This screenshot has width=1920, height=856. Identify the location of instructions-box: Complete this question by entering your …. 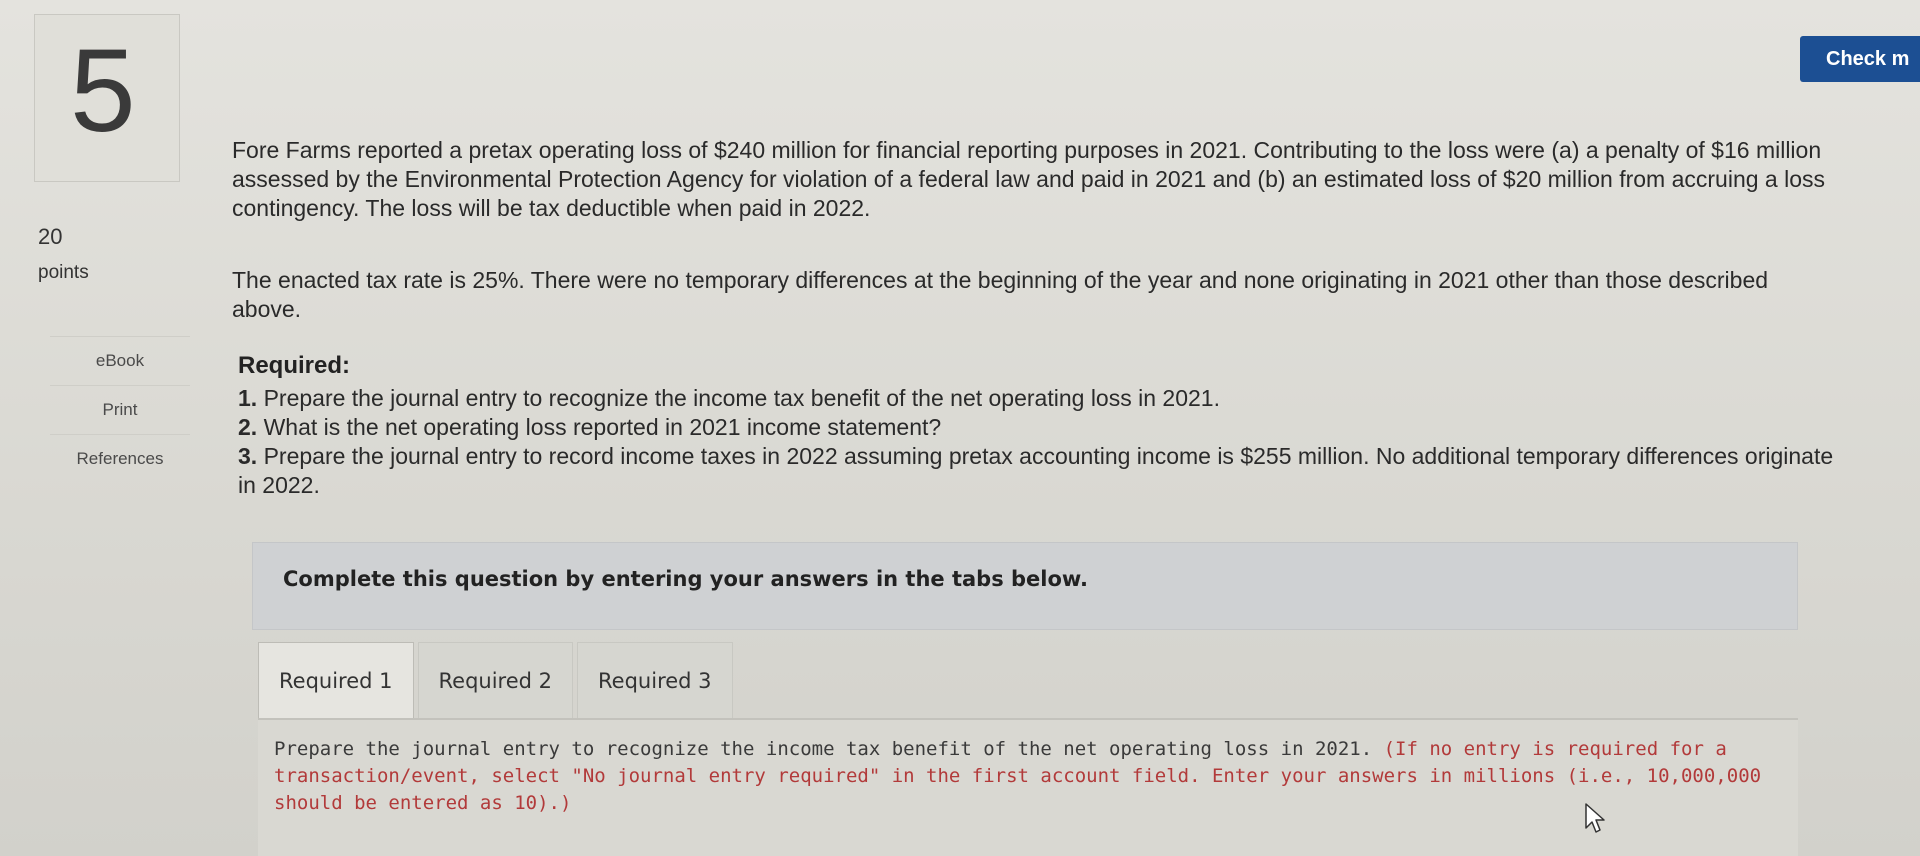
(1025, 586).